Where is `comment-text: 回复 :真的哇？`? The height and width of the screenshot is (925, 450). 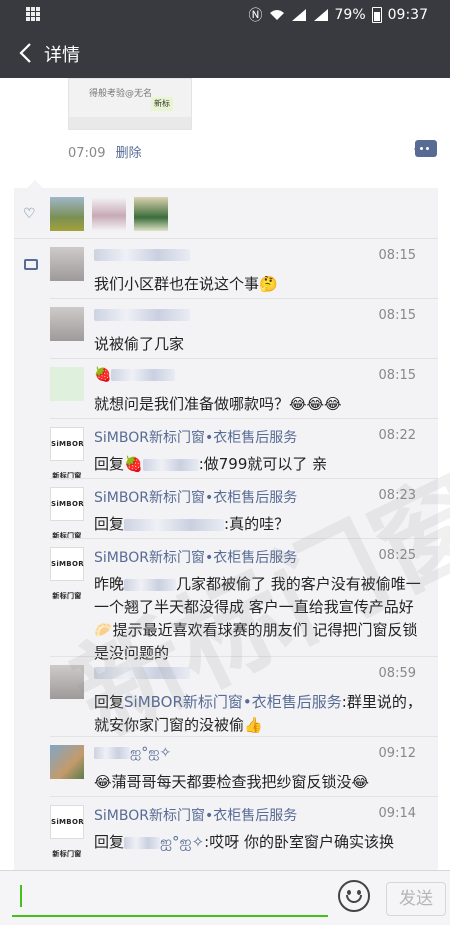
comment-text: 回复 :真的哇？ is located at coordinates (259, 524).